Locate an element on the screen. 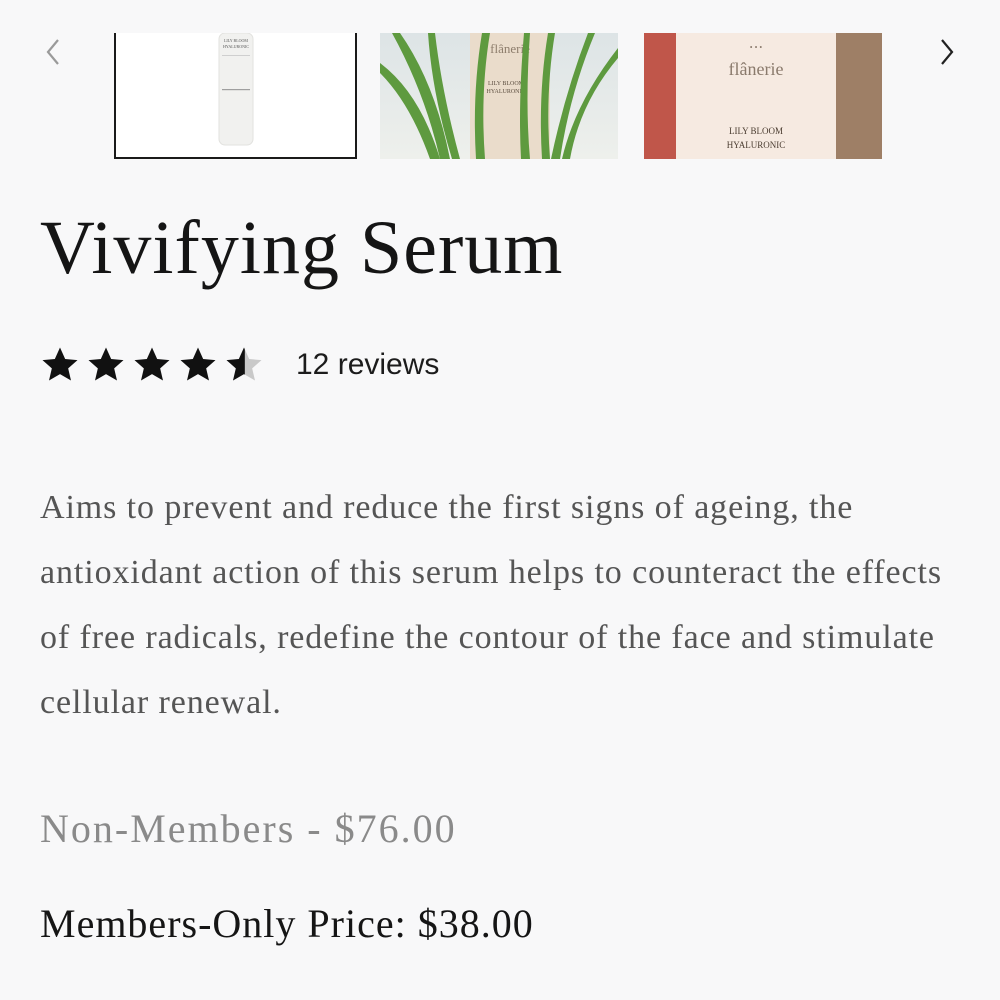 The image size is (1000, 1000). thumb1-label-2: HYALURONIC is located at coordinates (236, 46).